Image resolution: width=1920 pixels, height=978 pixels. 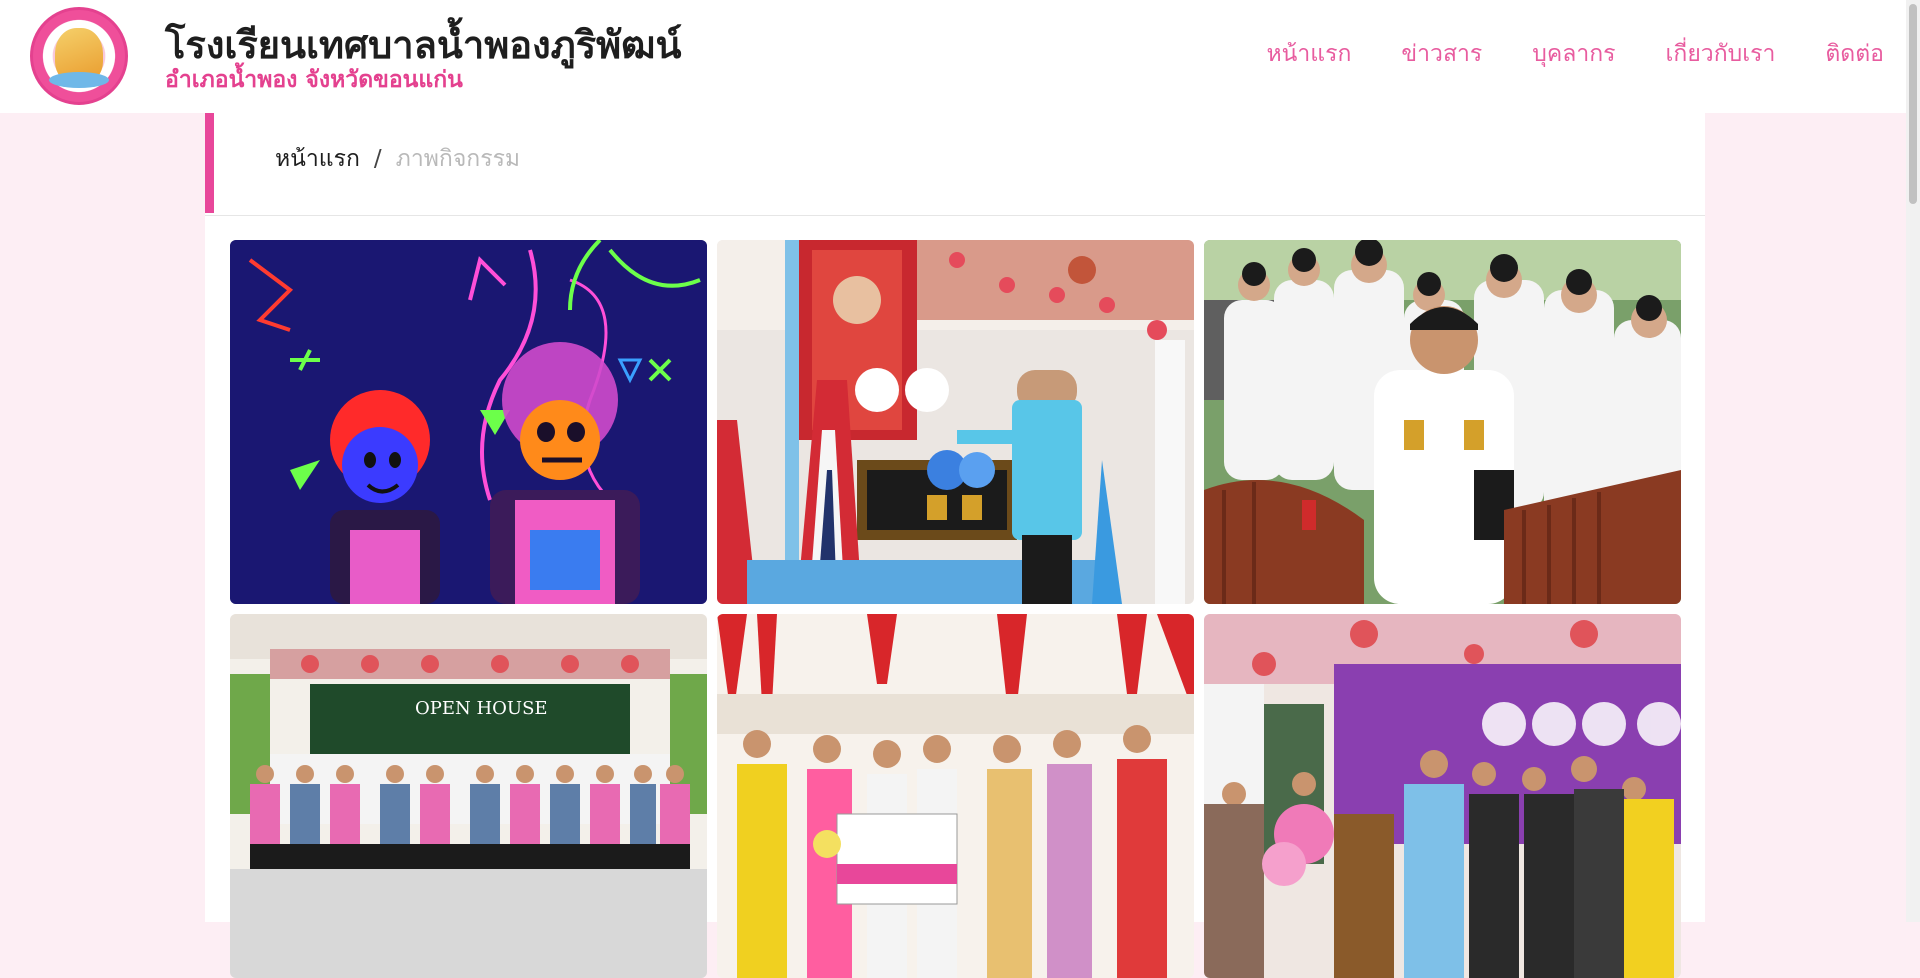 What do you see at coordinates (468, 796) in the screenshot?
I see `gallery-photo-open-house: OPEN HOUSE` at bounding box center [468, 796].